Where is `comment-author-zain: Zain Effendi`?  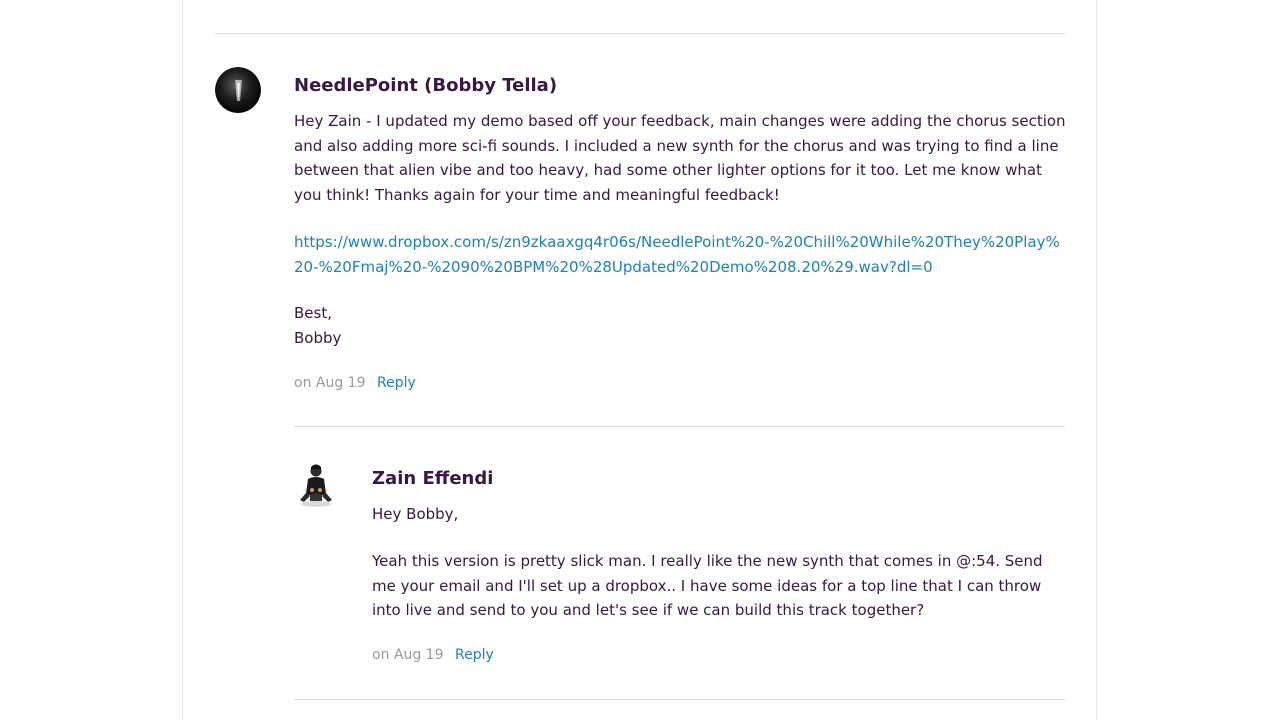
comment-author-zain: Zain Effendi is located at coordinates (432, 479).